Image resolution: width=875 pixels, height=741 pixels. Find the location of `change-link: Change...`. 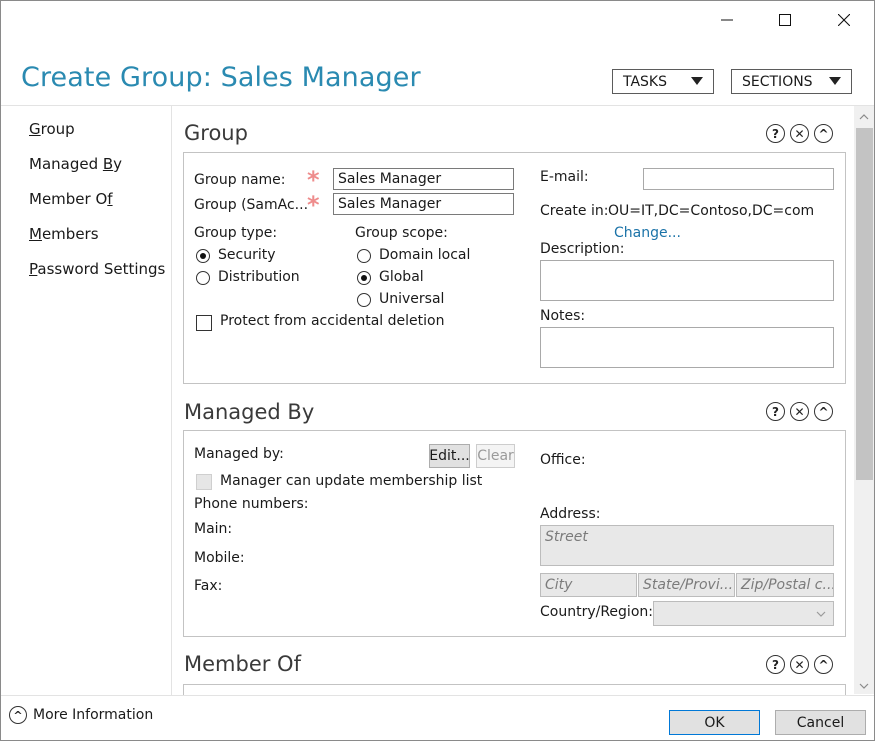

change-link: Change... is located at coordinates (647, 233).